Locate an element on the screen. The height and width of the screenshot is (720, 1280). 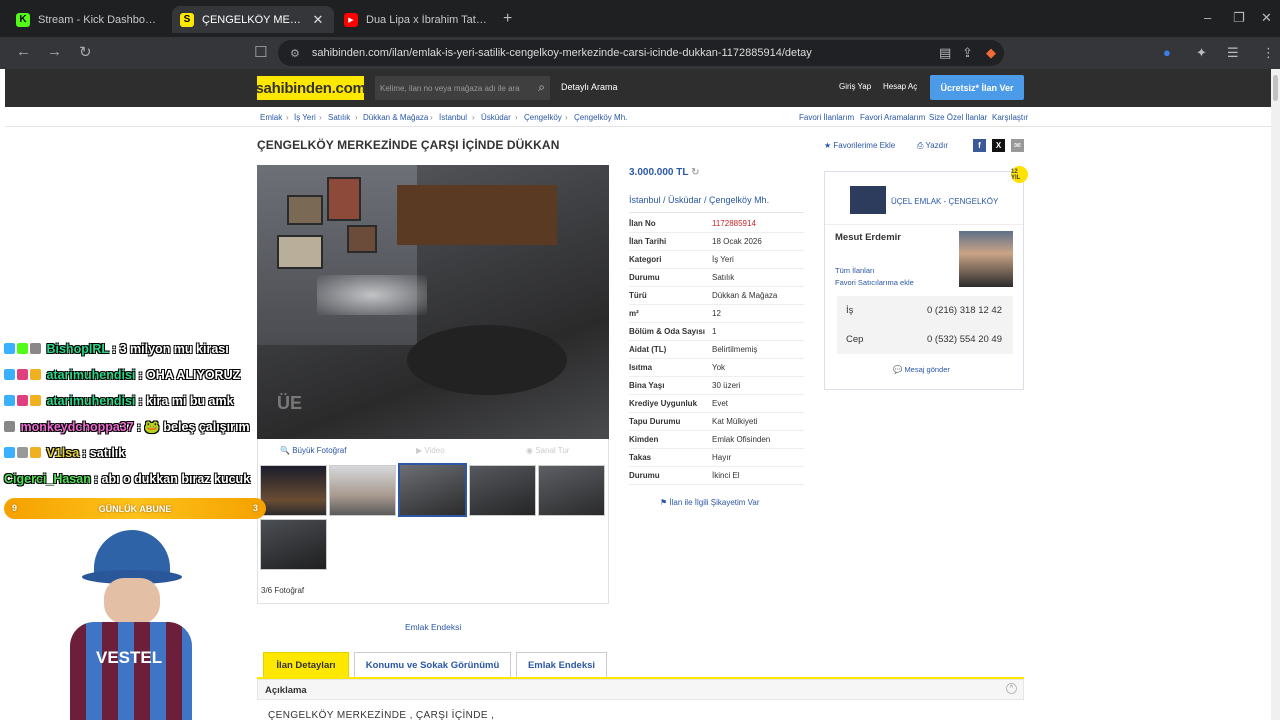
tab-location-street-view: Konumu ve Sokak Görünümü is located at coordinates (432, 664).